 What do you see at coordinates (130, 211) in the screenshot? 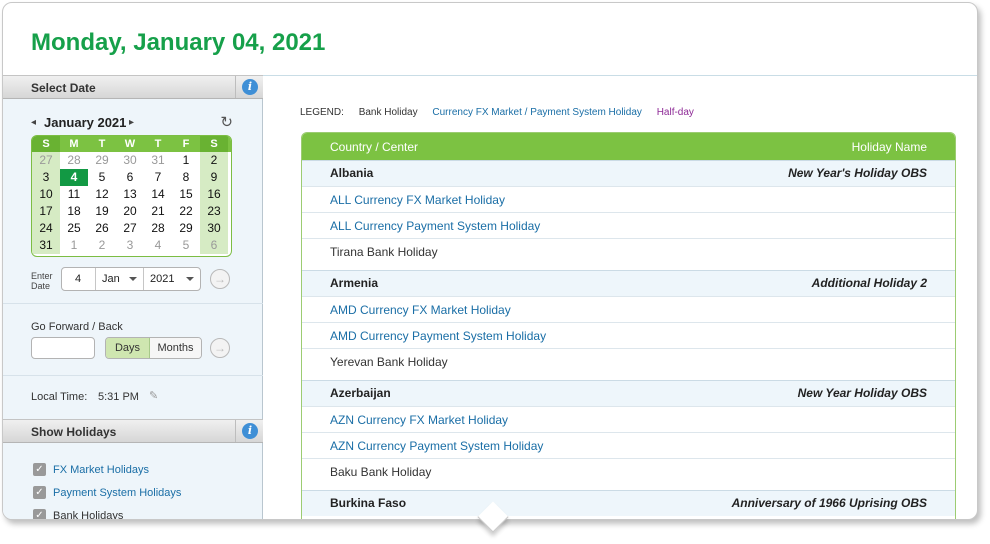
I see `calendar-day: 20` at bounding box center [130, 211].